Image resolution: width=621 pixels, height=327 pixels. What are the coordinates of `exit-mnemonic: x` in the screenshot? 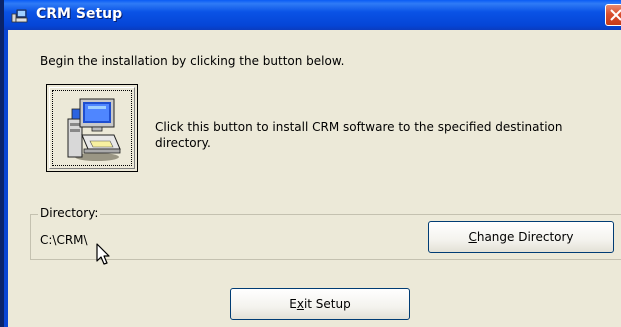 It's located at (300, 304).